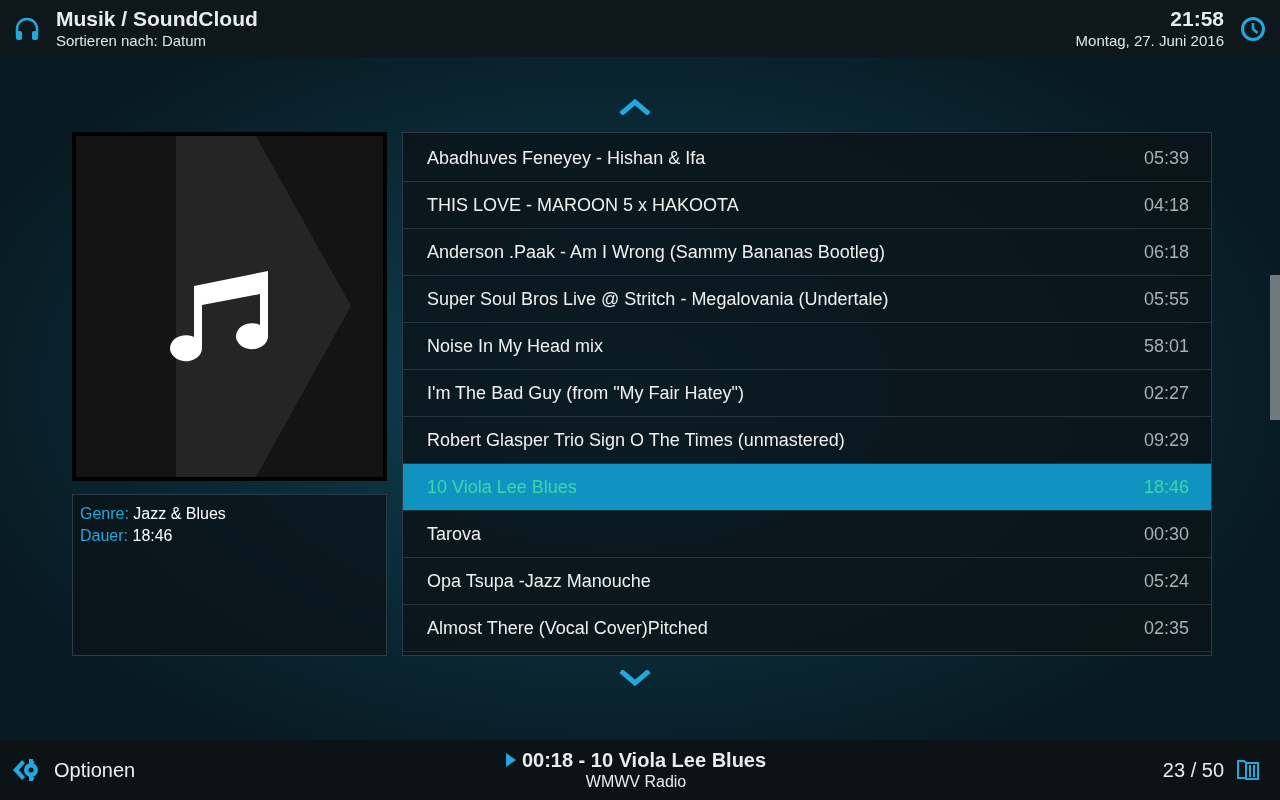  Describe the element at coordinates (807, 581) in the screenshot. I see `track-row: Opa Tsupa -Jazz Manouche 05:24` at that location.